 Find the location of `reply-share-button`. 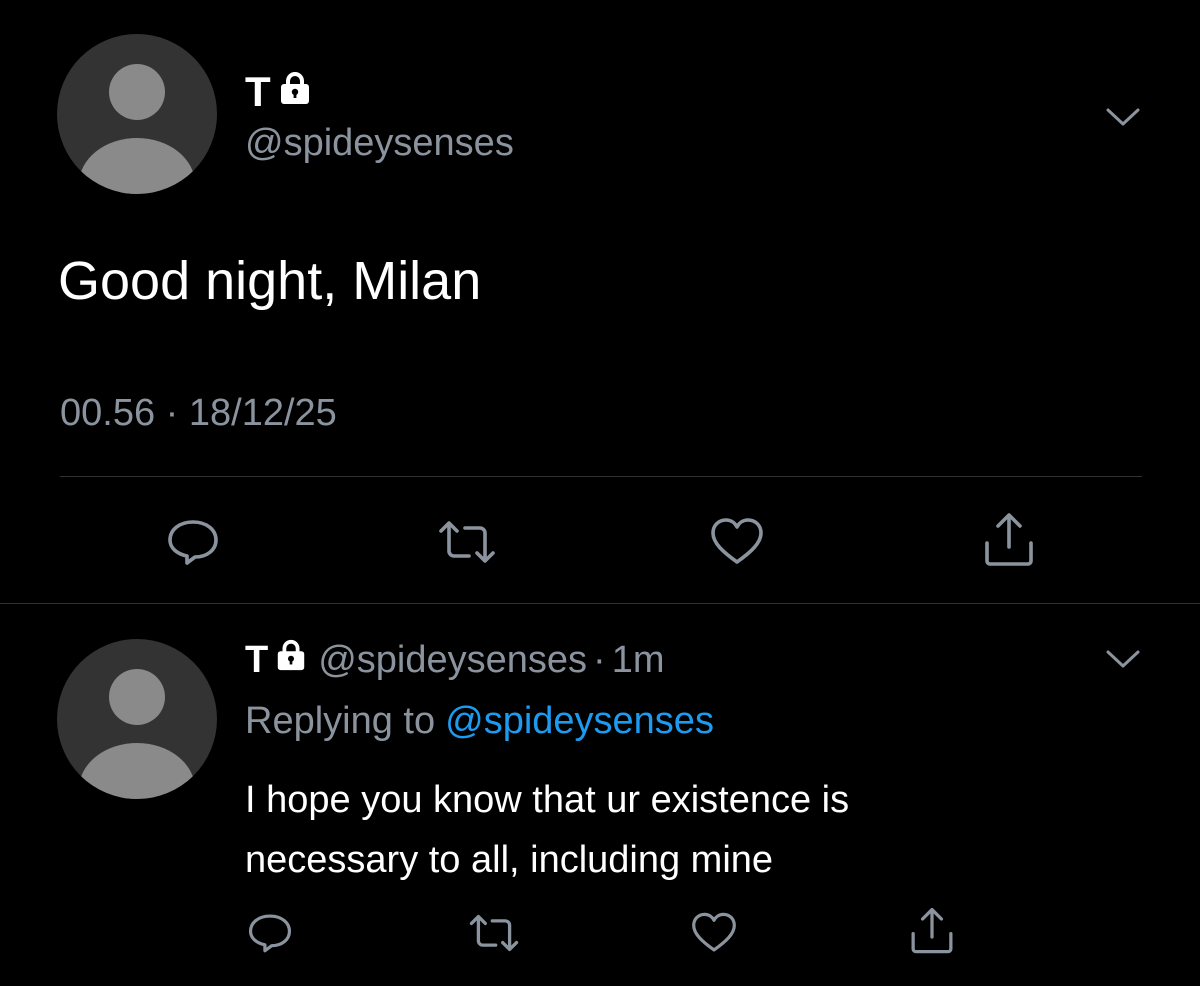

reply-share-button is located at coordinates (932, 931).